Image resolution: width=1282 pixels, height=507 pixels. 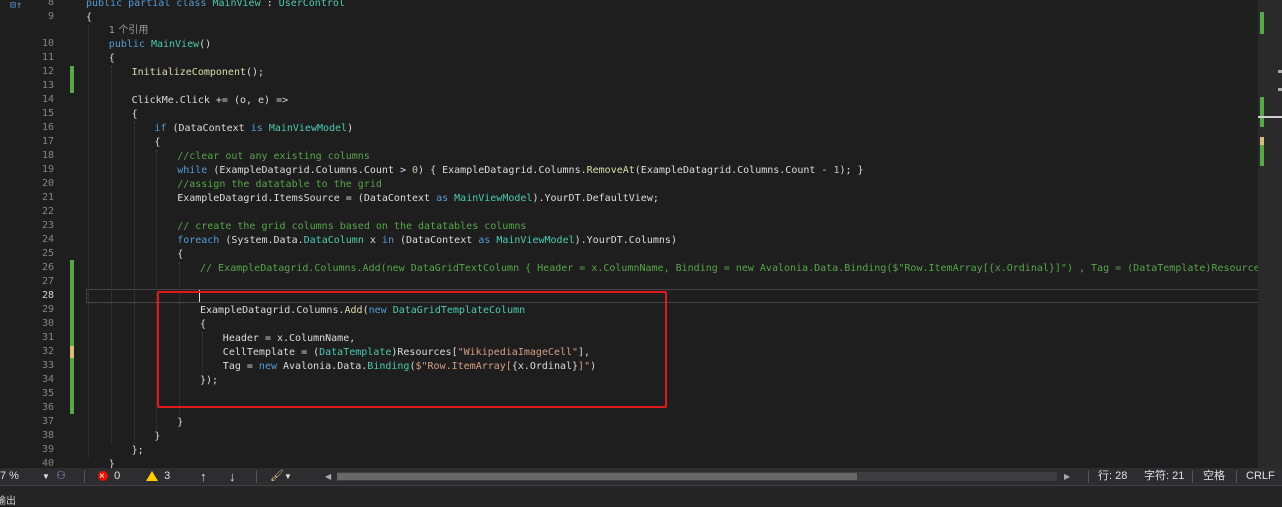 I want to click on next-issue-icon: ↓, so click(x=235, y=476).